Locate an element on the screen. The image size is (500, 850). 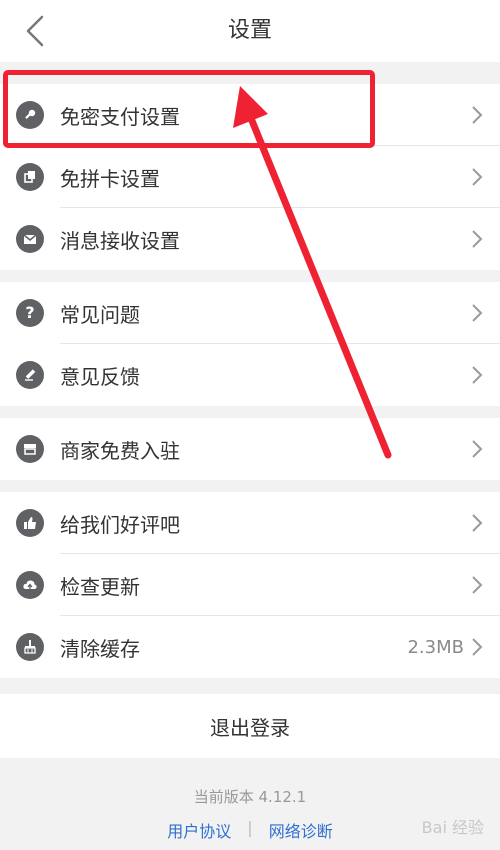
mail-icon is located at coordinates (30, 239).